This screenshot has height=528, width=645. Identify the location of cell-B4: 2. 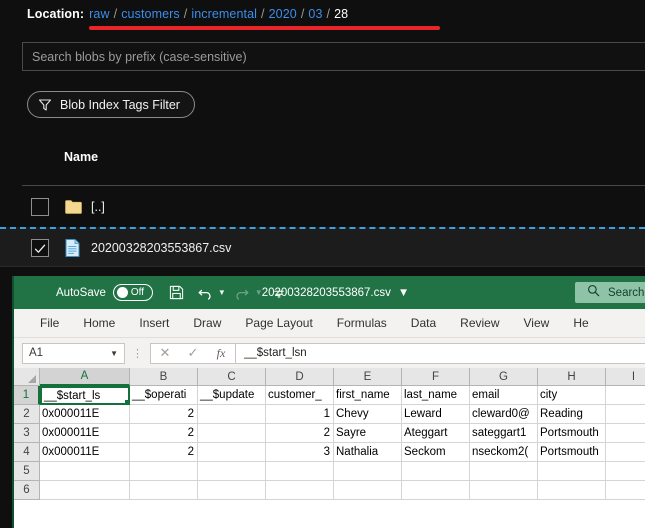
(164, 452).